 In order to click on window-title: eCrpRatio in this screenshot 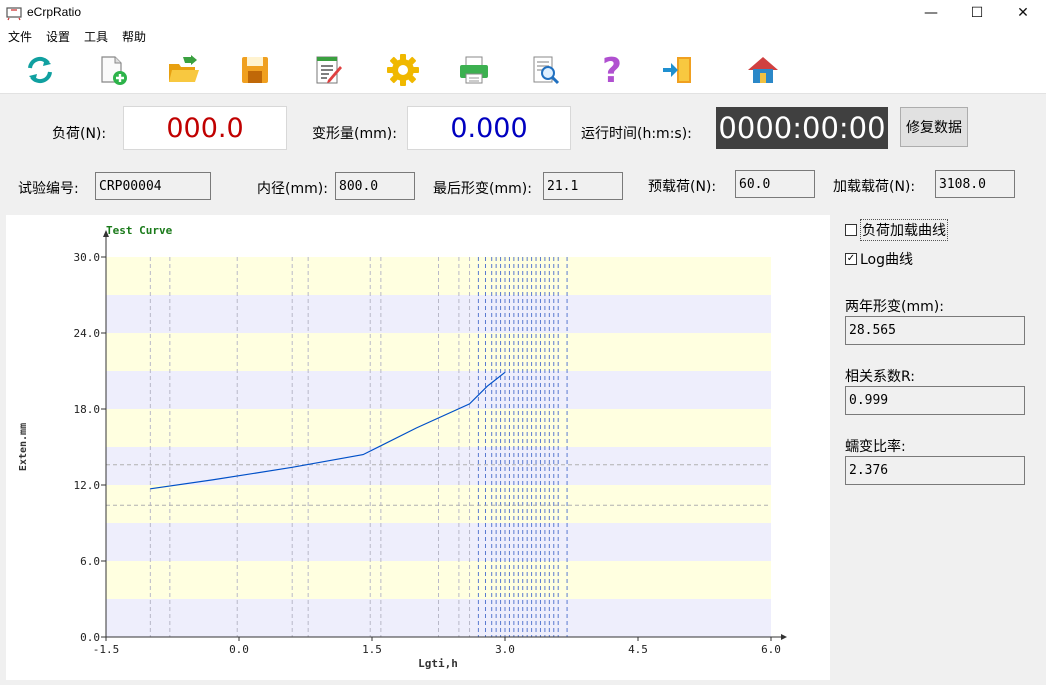, I will do `click(54, 12)`.